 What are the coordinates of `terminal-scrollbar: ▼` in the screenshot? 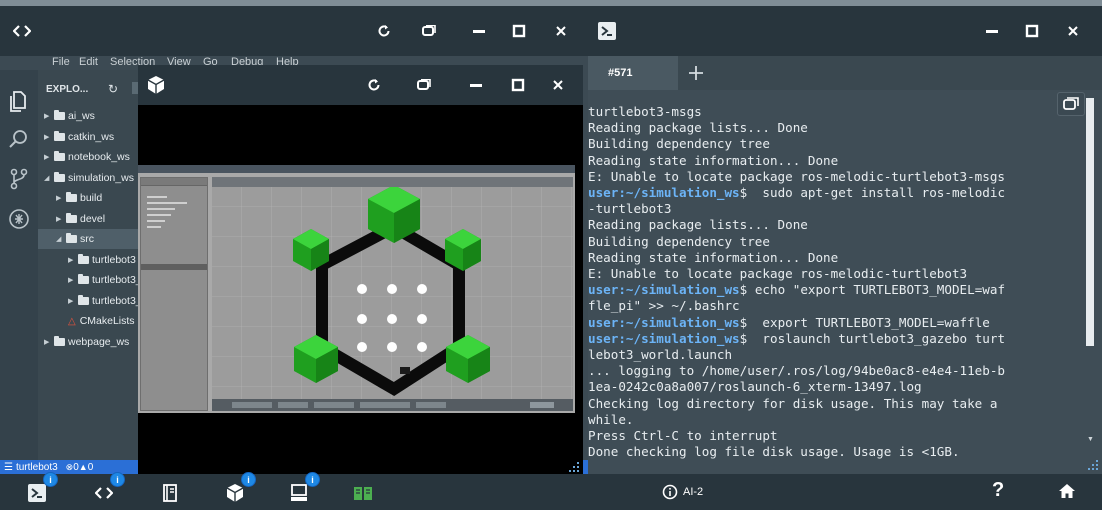 It's located at (1090, 282).